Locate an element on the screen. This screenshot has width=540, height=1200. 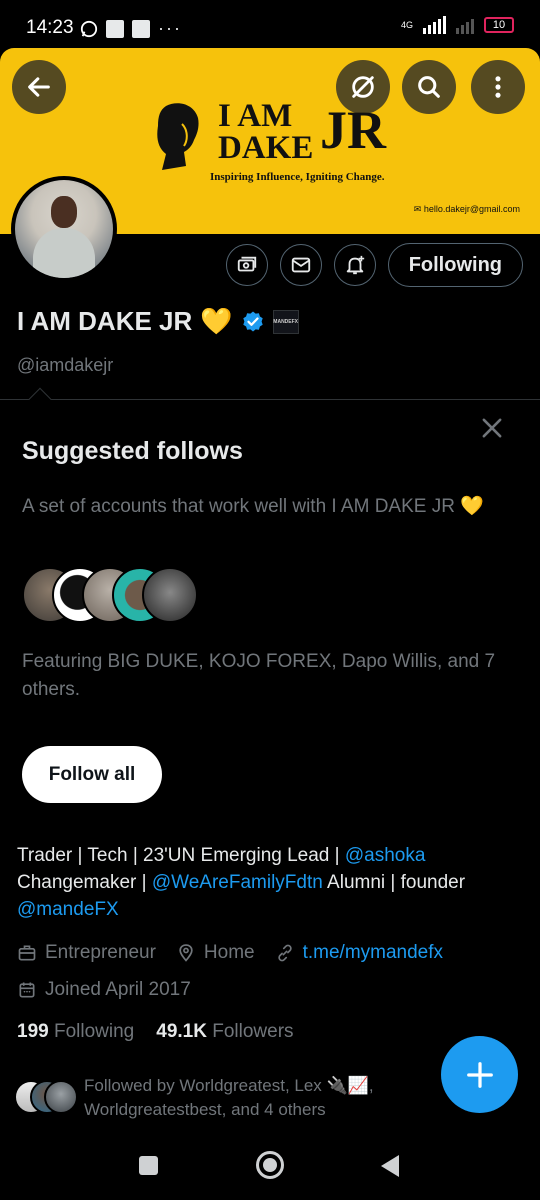
android-nav-bar is located at coordinates (270, 1167).